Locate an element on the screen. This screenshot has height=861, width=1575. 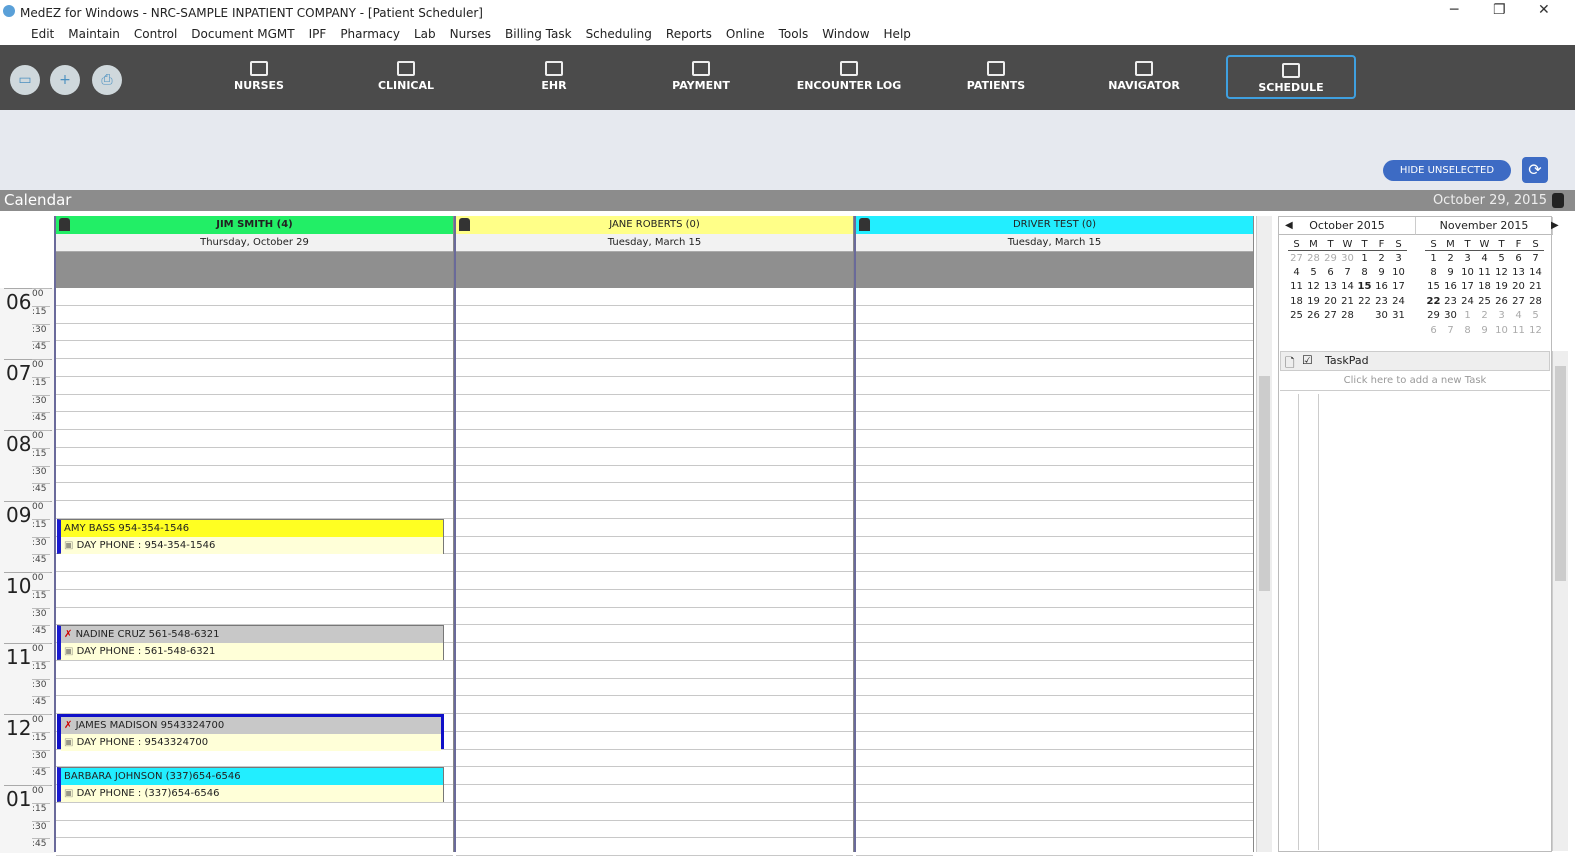
menu-item: Online is located at coordinates (745, 34).